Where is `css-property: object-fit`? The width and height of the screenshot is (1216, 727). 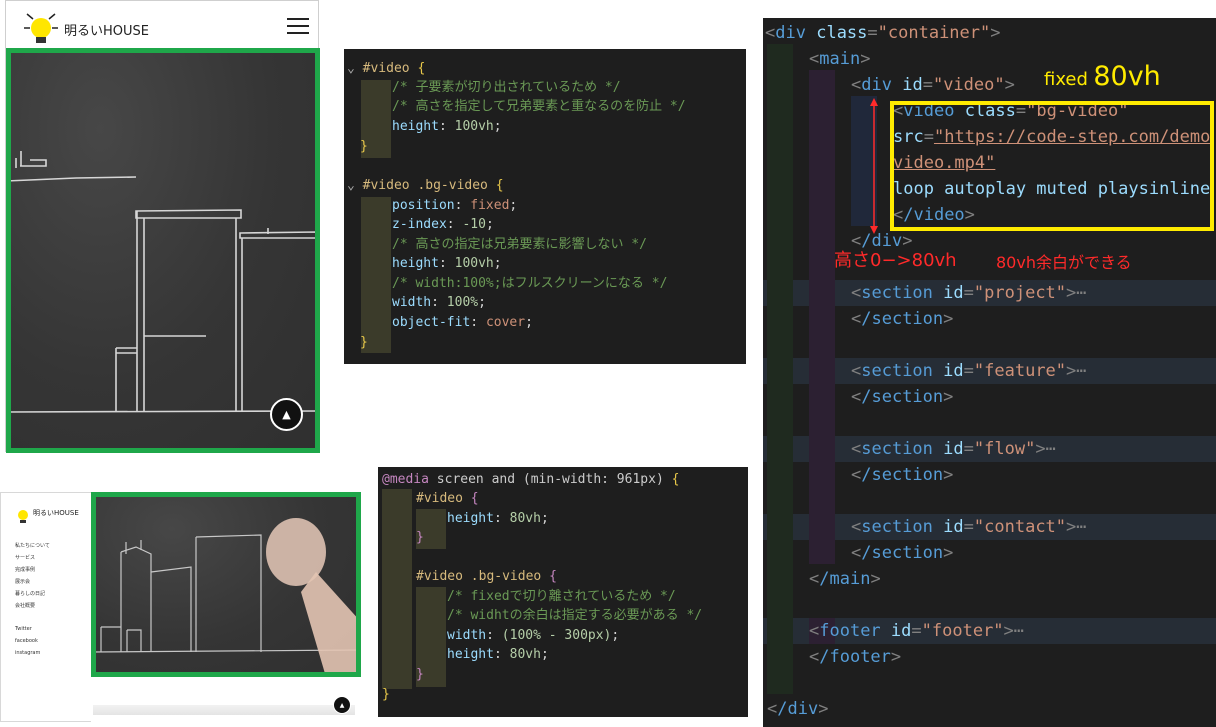
css-property: object-fit is located at coordinates (431, 322).